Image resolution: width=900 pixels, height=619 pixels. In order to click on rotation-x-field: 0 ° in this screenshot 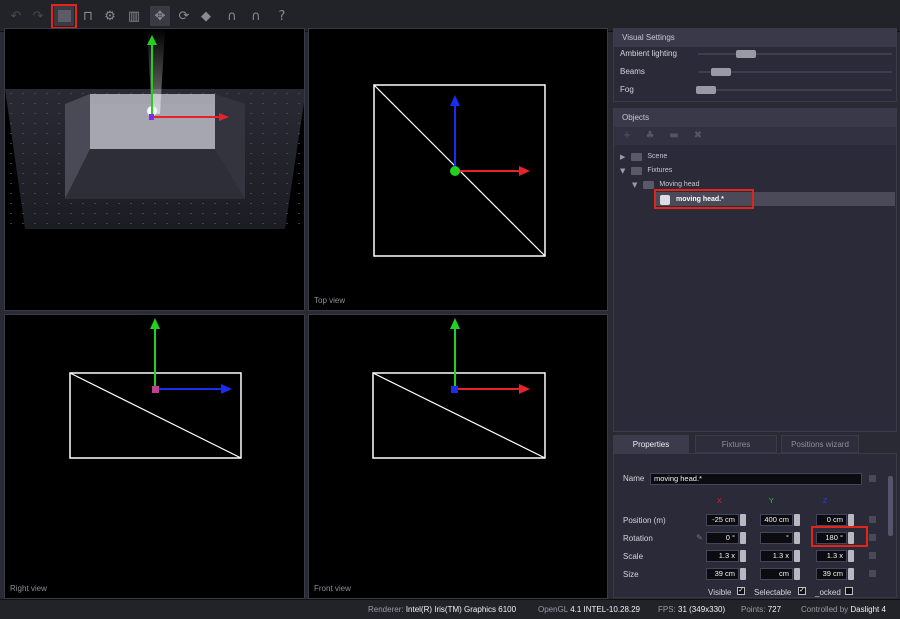, I will do `click(722, 538)`.